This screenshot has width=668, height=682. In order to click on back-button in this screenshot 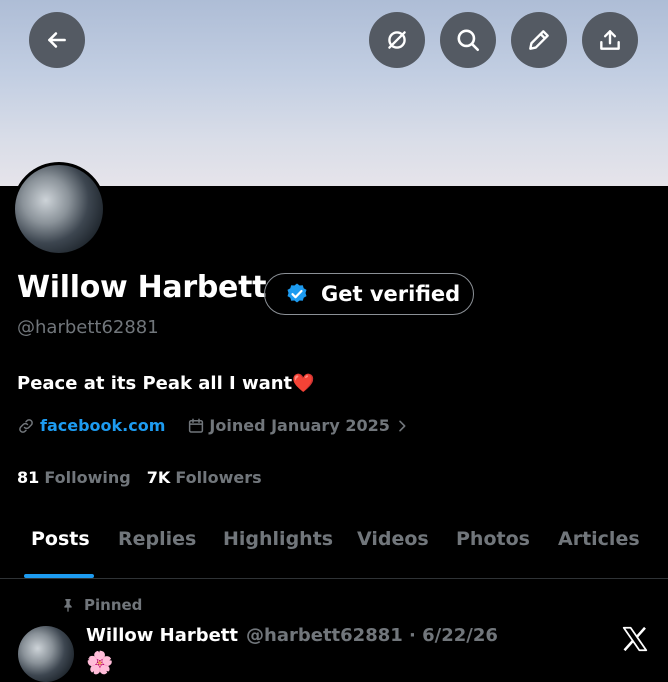, I will do `click(57, 40)`.